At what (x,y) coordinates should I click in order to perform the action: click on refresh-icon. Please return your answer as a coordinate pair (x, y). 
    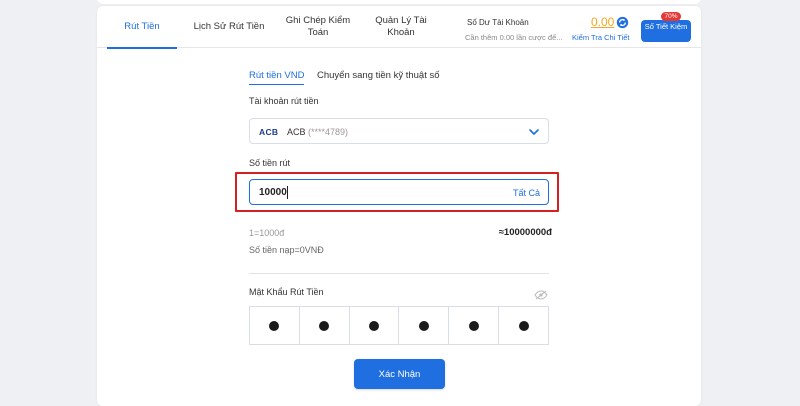
    Looking at the image, I should click on (622, 22).